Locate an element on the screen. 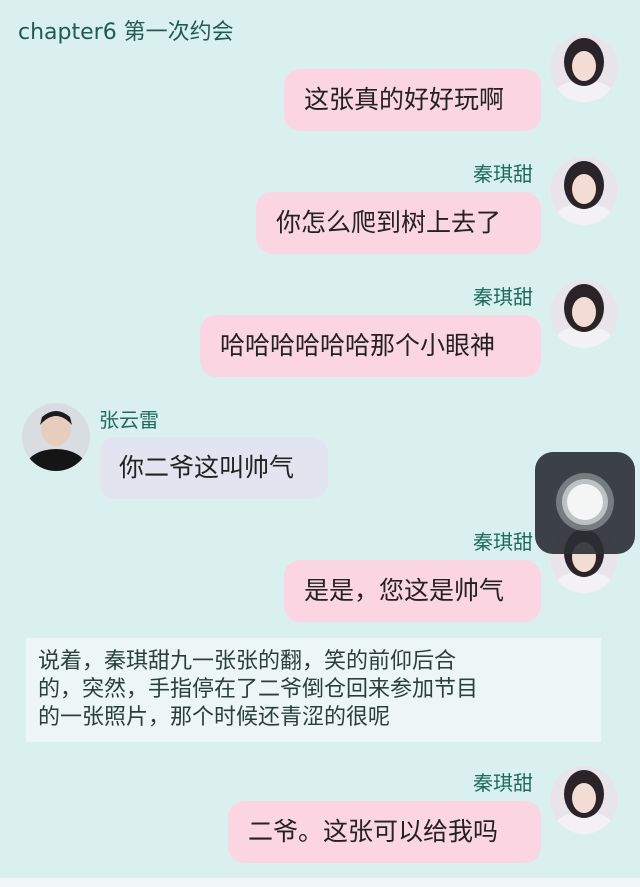 The image size is (640, 887). chat-bubble-3: 哈哈哈哈哈哈那个小眼神 is located at coordinates (370, 346).